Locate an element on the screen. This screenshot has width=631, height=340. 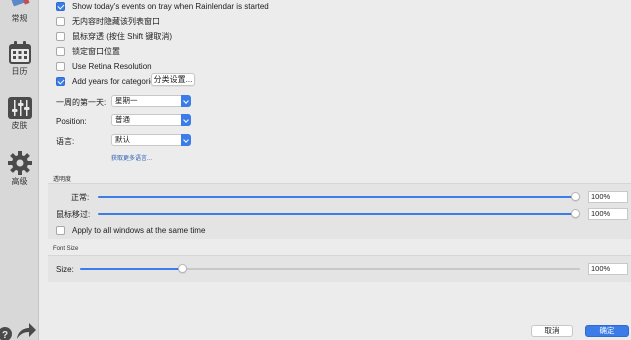
cancel-button: 取消 is located at coordinates (552, 331).